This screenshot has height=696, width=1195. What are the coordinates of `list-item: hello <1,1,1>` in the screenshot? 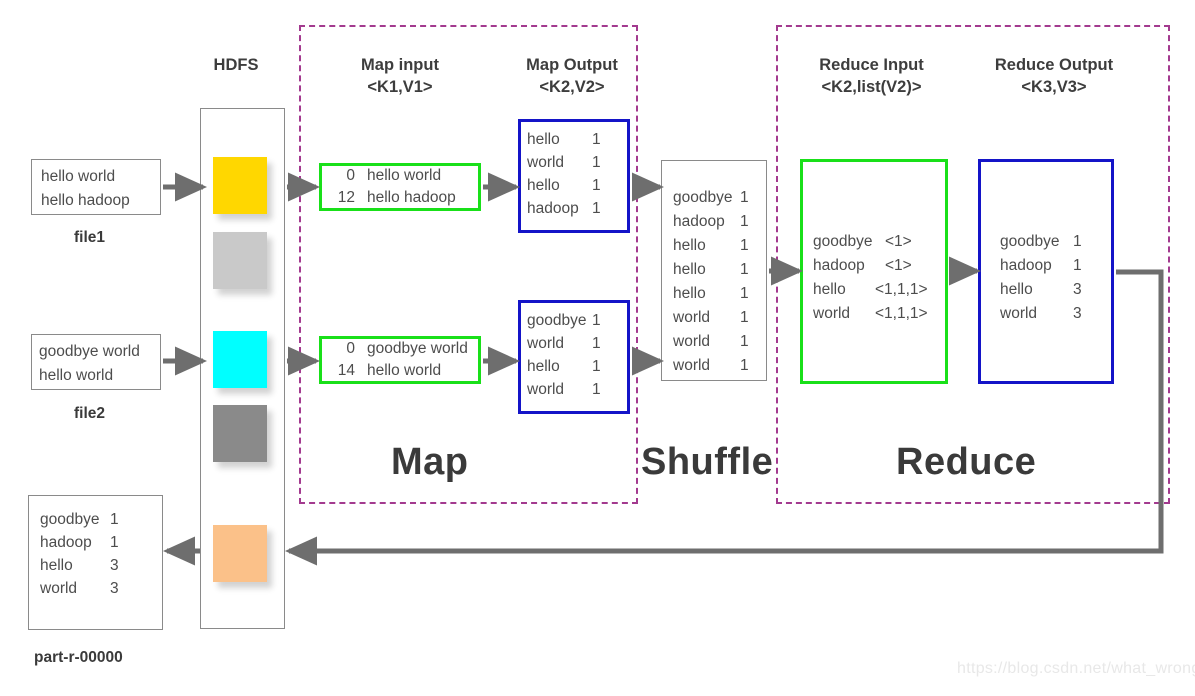 It's located at (870, 290).